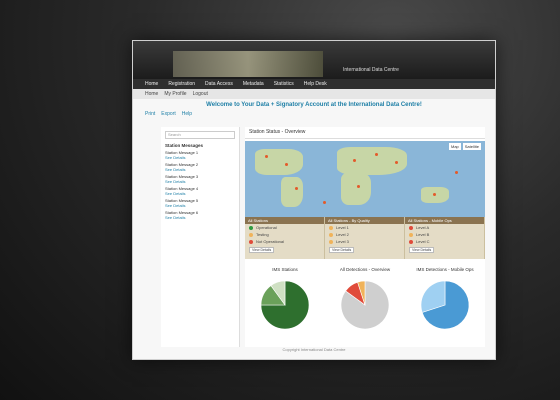  What do you see at coordinates (175, 94) in the screenshot?
I see `subbar-item: My Profile` at bounding box center [175, 94].